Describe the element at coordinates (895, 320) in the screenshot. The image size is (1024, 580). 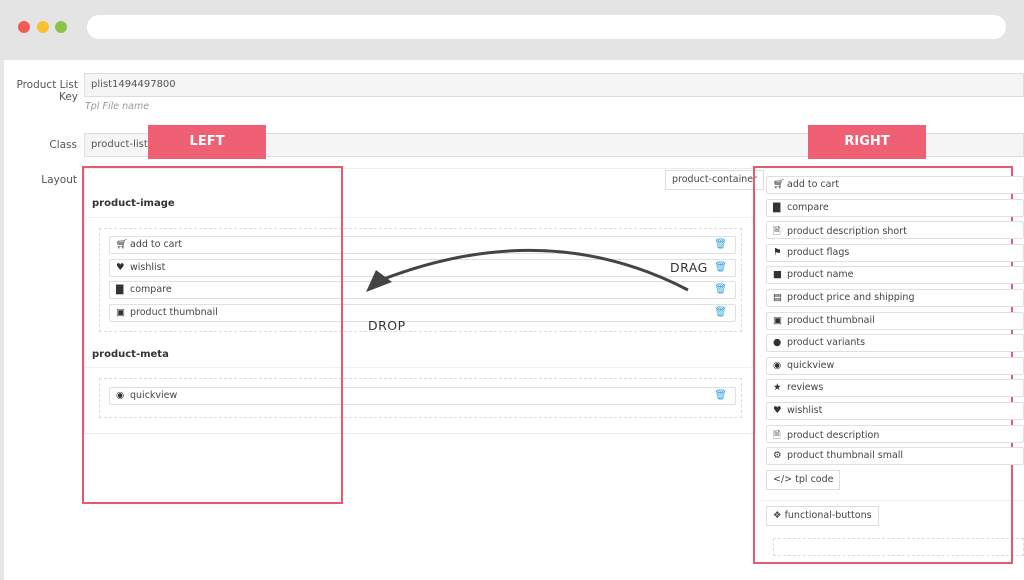
I see `right-item-product-thumbnail: ▣ product thumbnail` at that location.